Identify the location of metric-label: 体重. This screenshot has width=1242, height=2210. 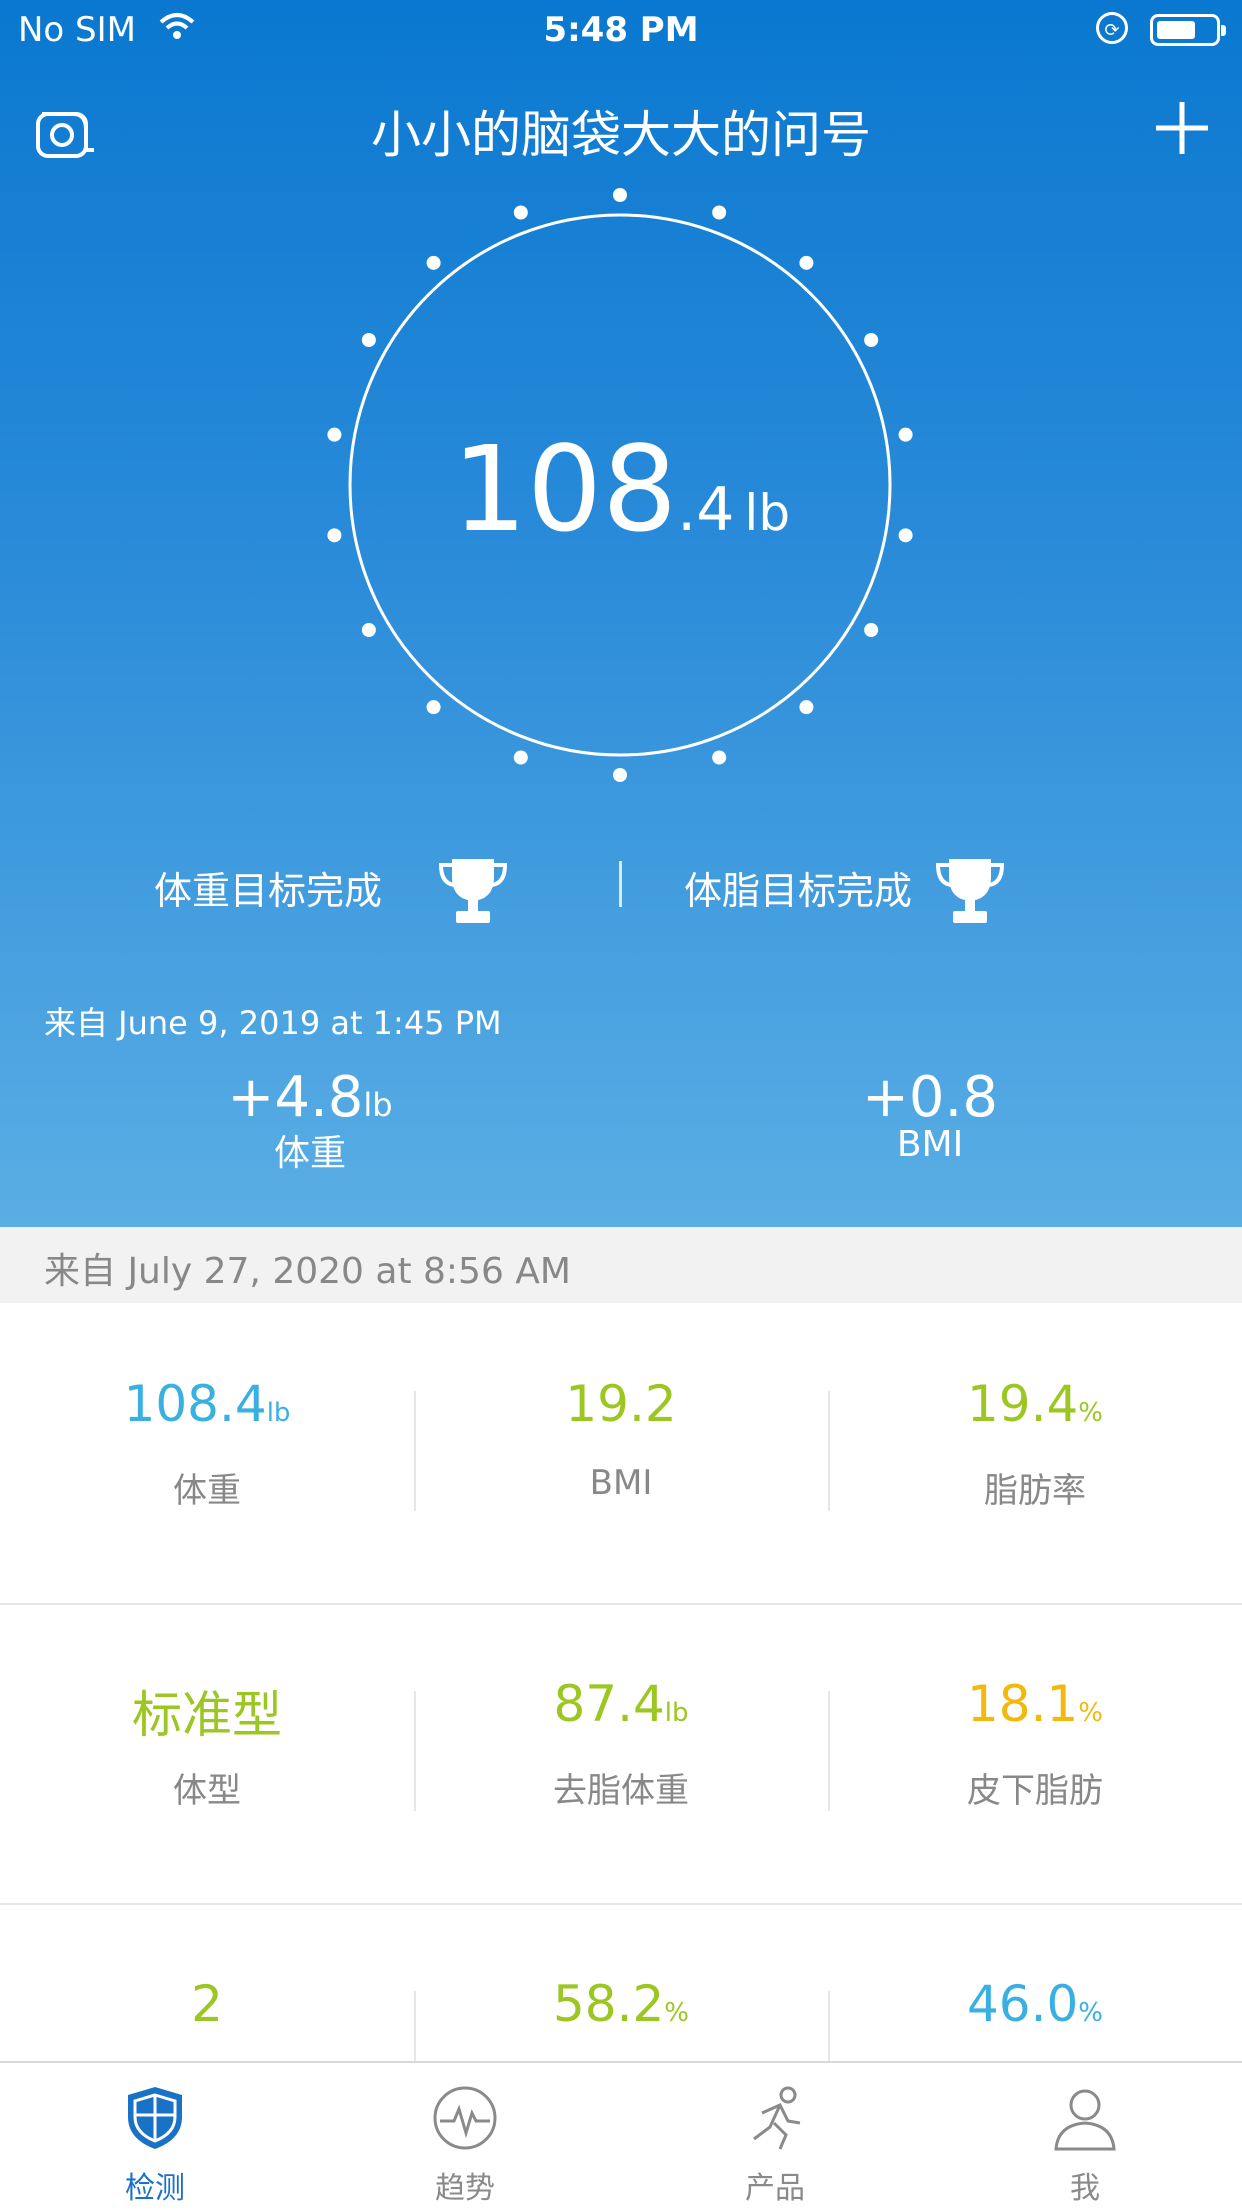
(207, 1491).